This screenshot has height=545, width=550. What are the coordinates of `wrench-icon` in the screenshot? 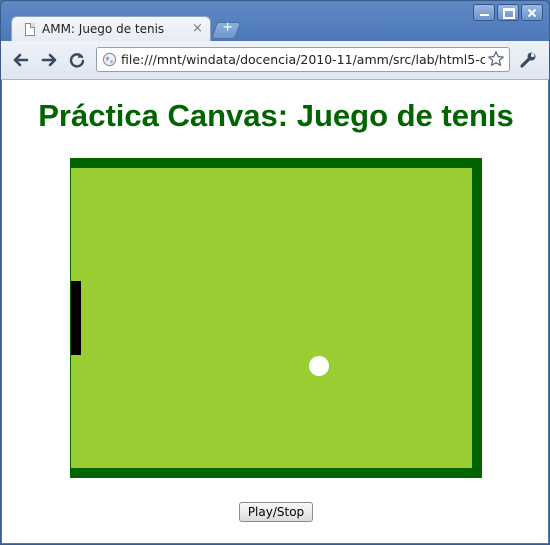 It's located at (528, 60).